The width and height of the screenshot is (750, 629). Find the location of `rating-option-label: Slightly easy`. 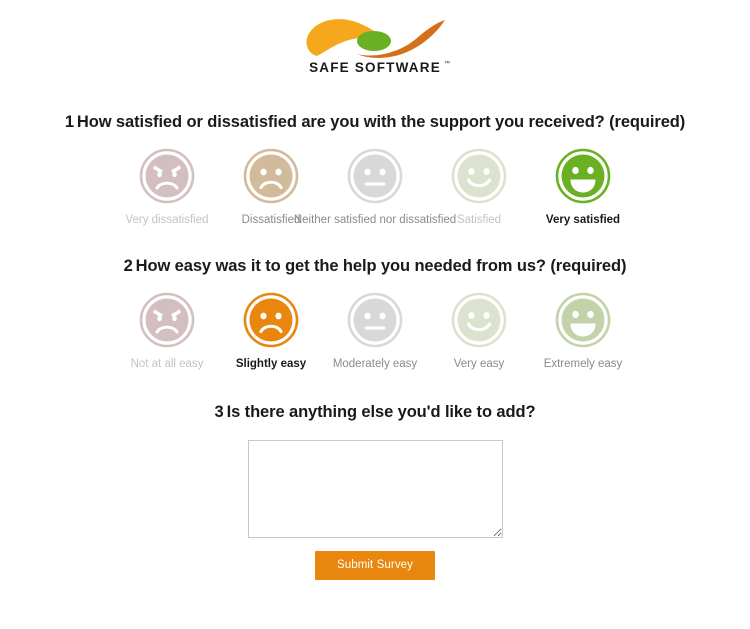

rating-option-label: Slightly easy is located at coordinates (271, 364).